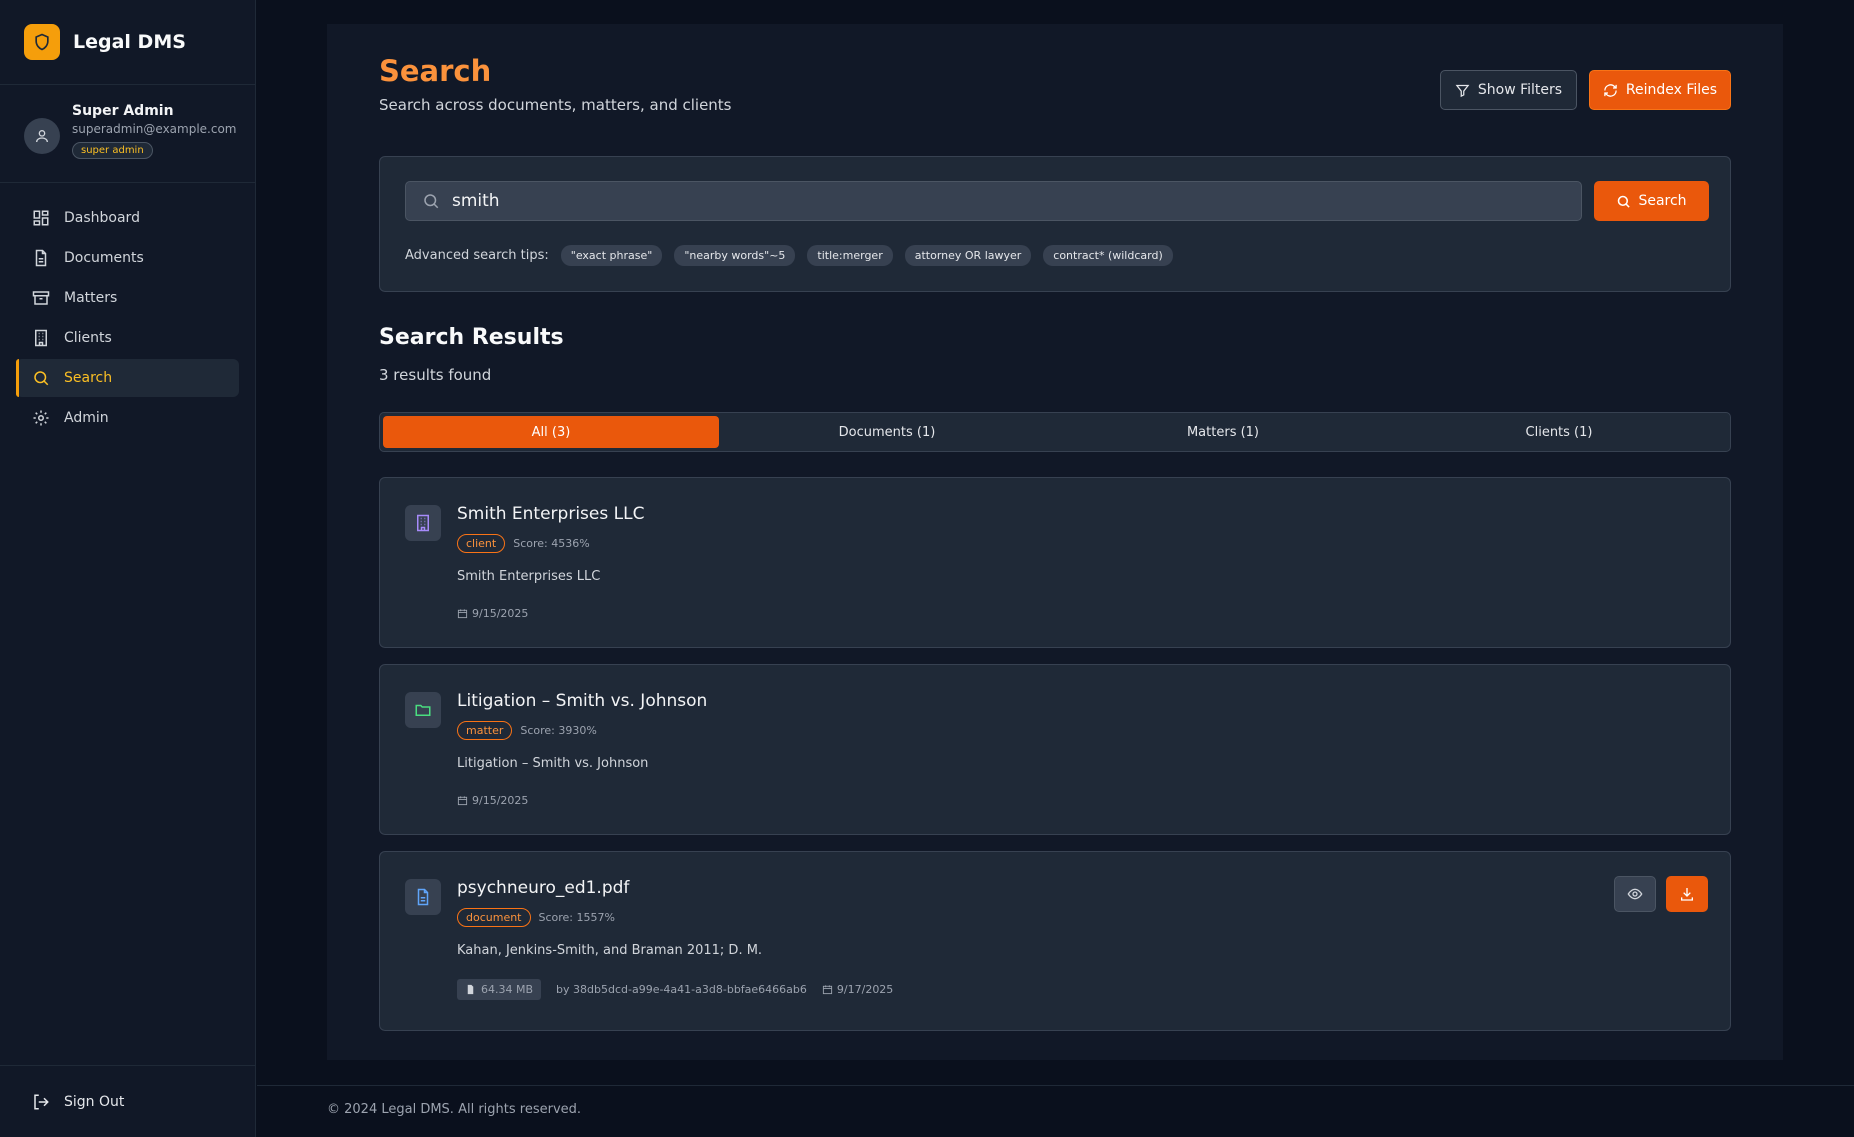  Describe the element at coordinates (1223, 432) in the screenshot. I see `tab-matters: Matters (1)` at that location.